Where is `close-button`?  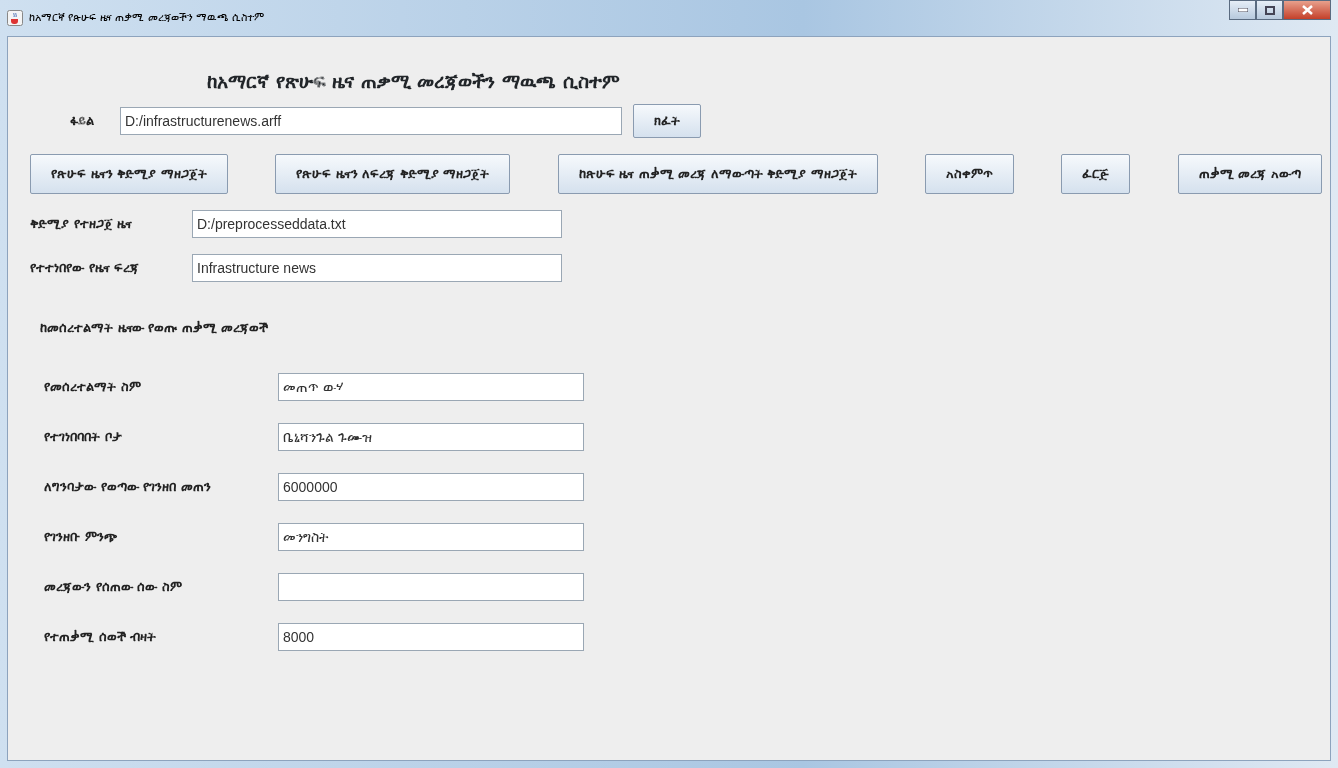
close-button is located at coordinates (1307, 10).